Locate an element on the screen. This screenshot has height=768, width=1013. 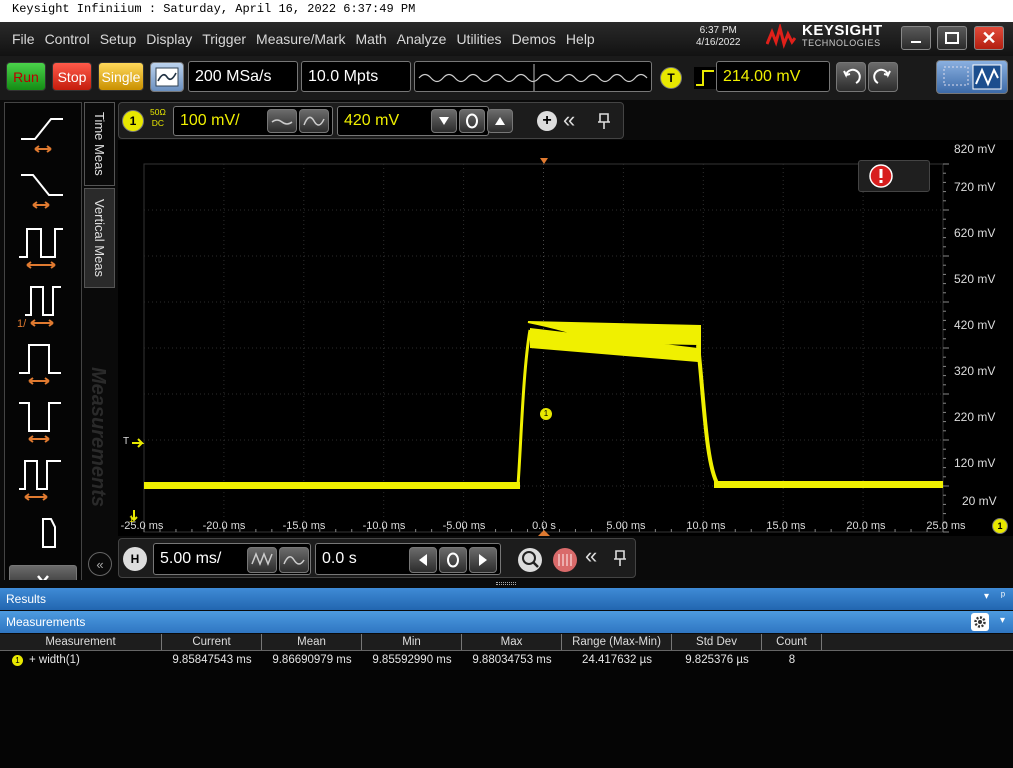
close-icon: ✕ is located at coordinates (989, 37).